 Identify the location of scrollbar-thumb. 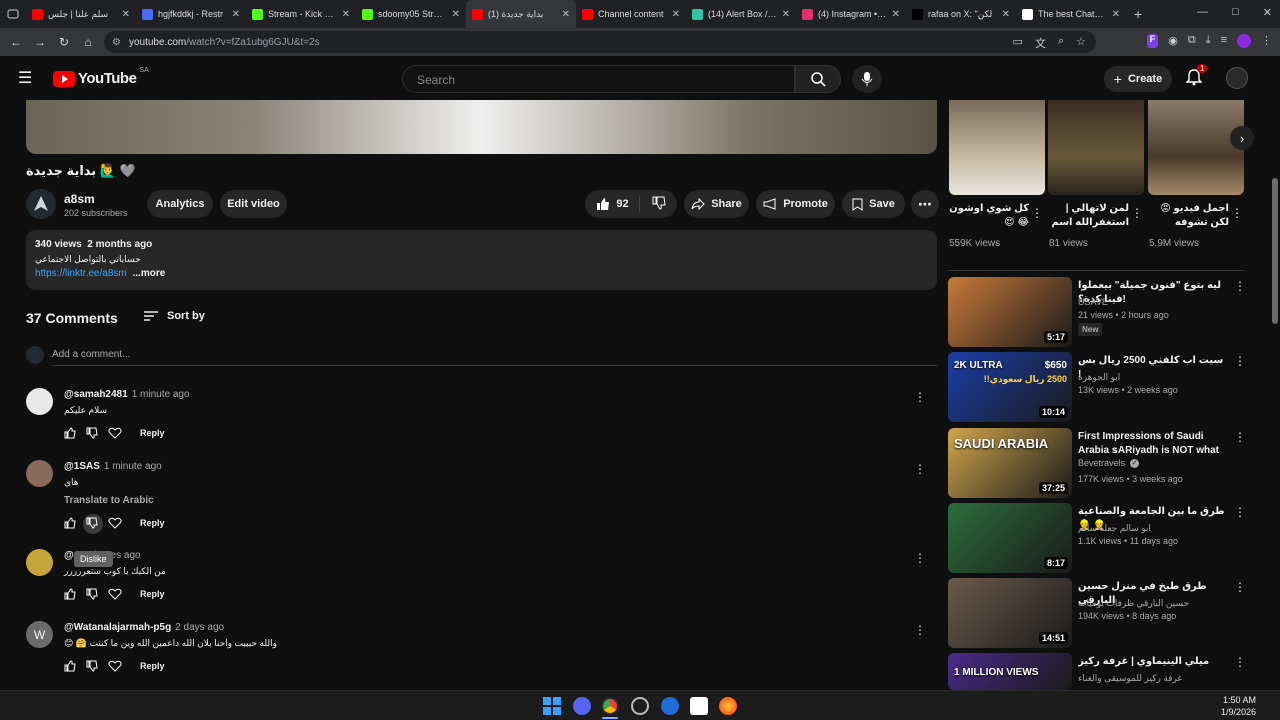
(1275, 251).